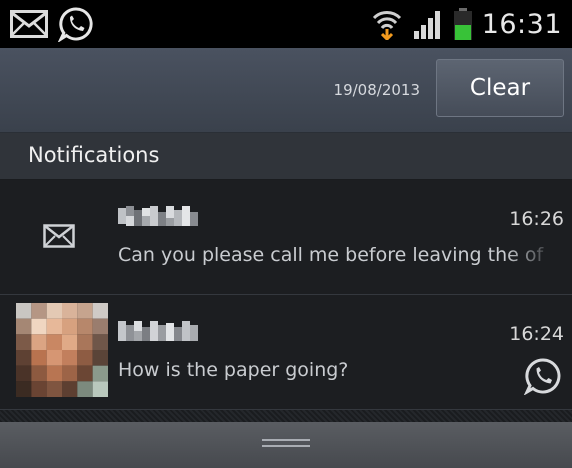 This screenshot has height=468, width=572. Describe the element at coordinates (286, 156) in the screenshot. I see `notifications-section-header: Notifications` at that location.